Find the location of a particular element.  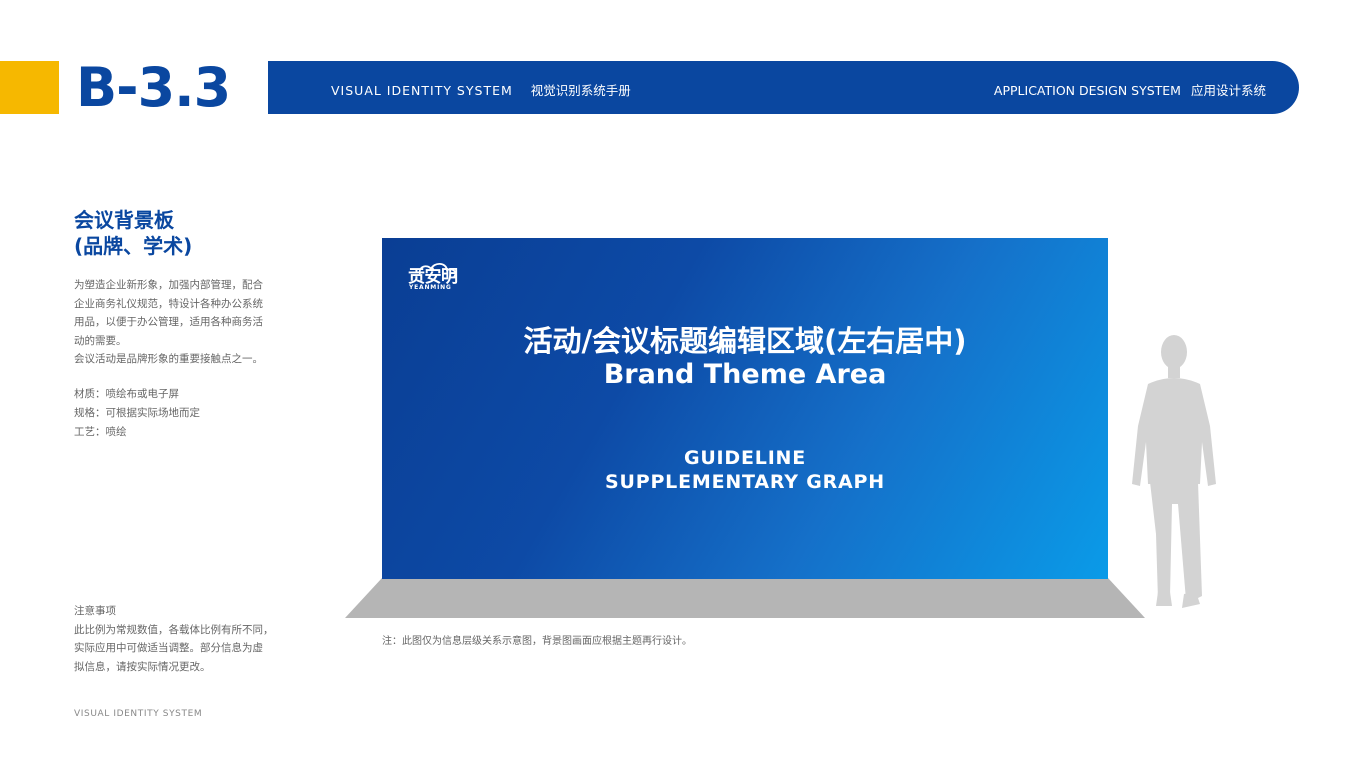

header-right-en: APPLICATION DESIGN SYSTEM is located at coordinates (1087, 90).